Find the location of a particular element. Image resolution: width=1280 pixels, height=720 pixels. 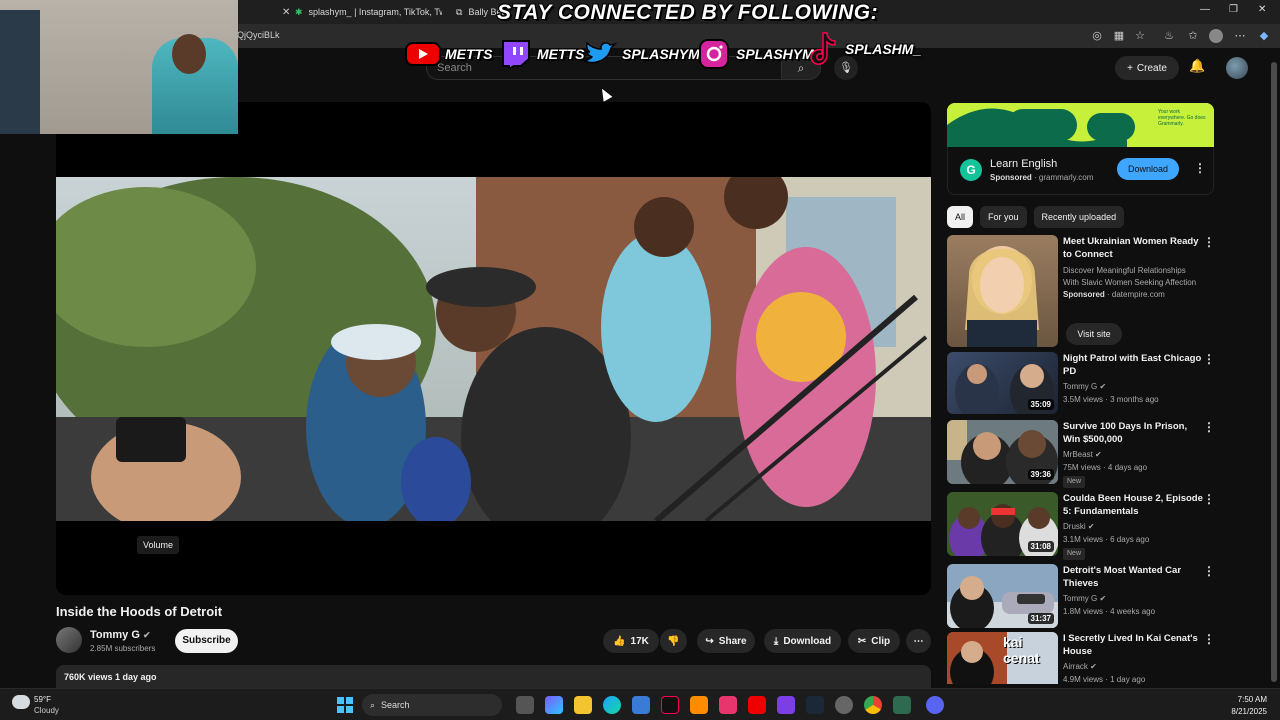

create-button: + Create is located at coordinates (1147, 68).